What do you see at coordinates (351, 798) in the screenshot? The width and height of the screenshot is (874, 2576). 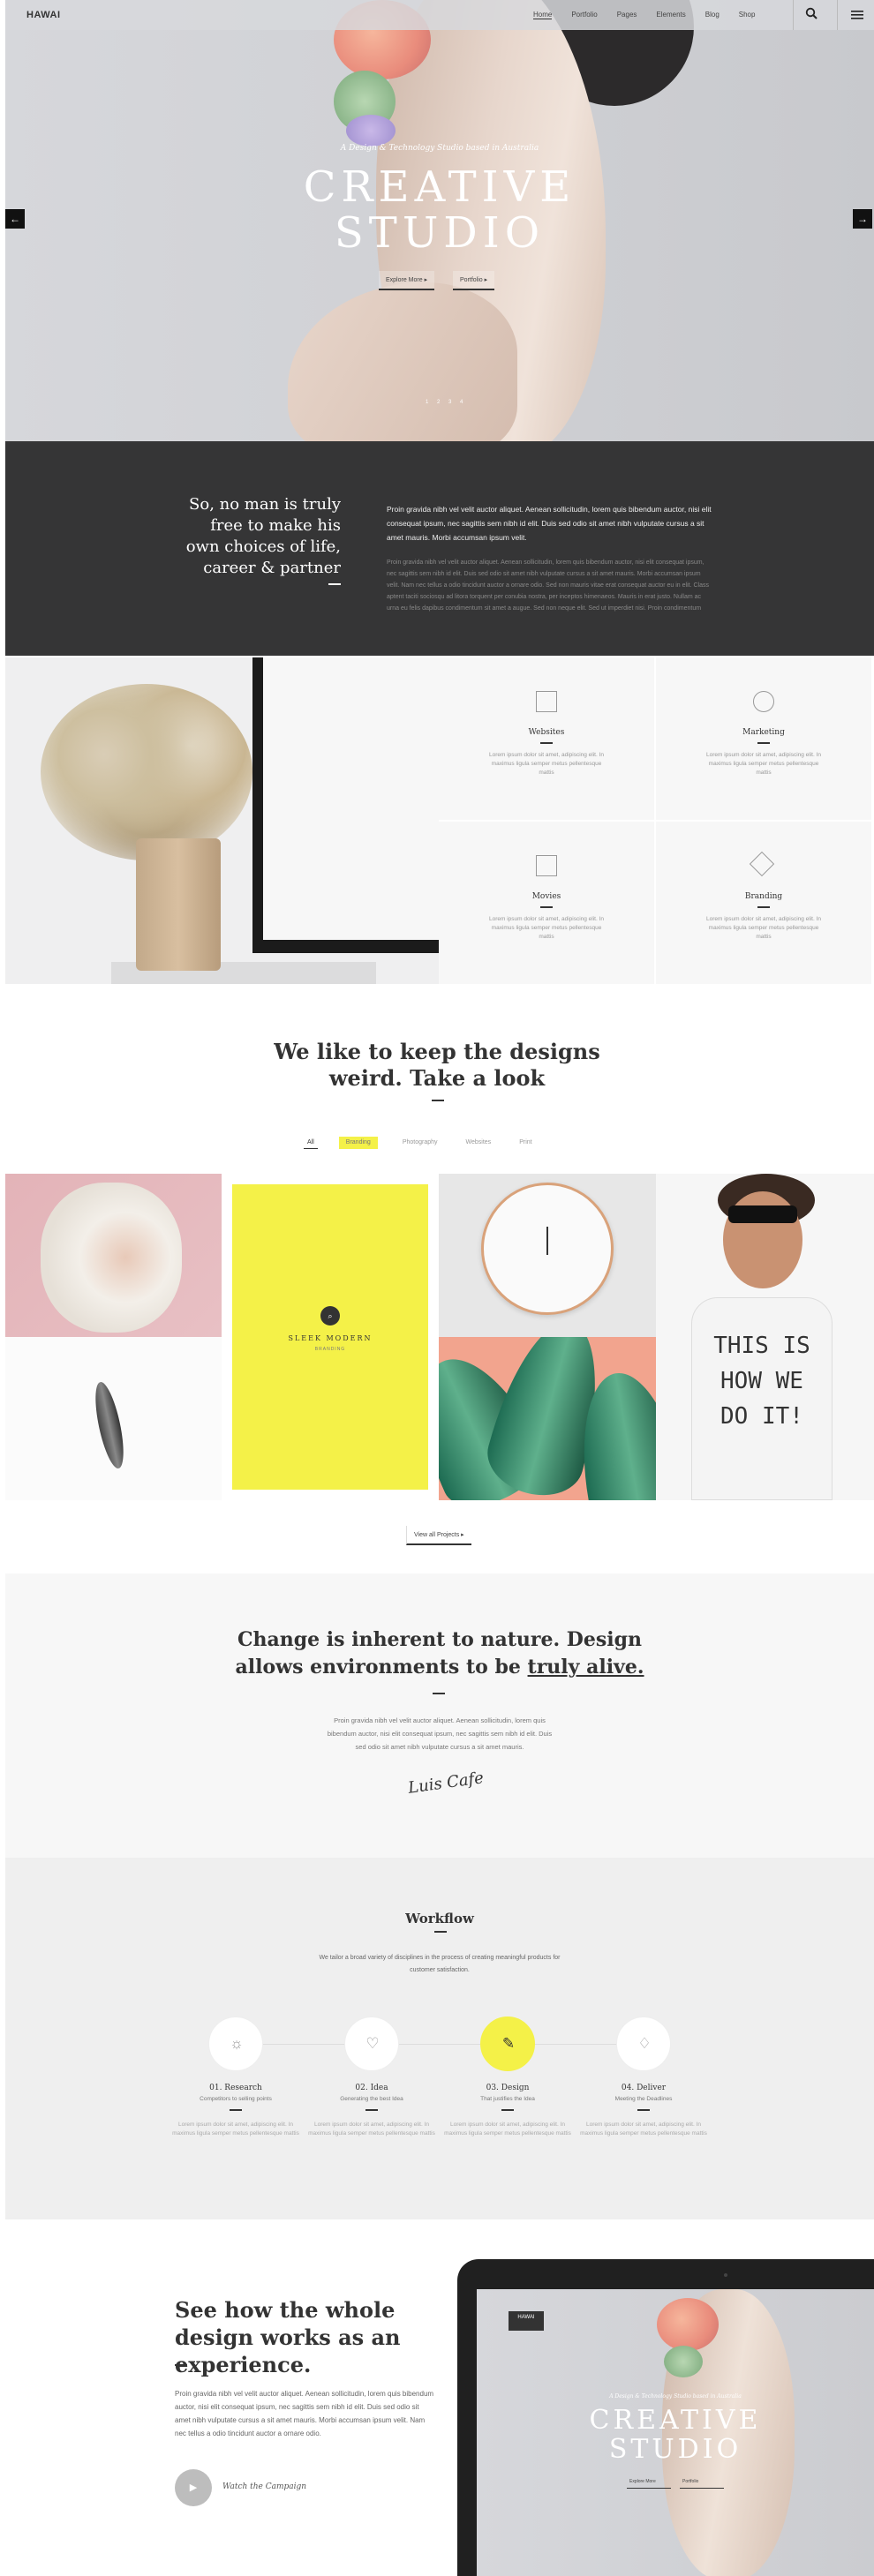 I see `picture-frame-inner` at bounding box center [351, 798].